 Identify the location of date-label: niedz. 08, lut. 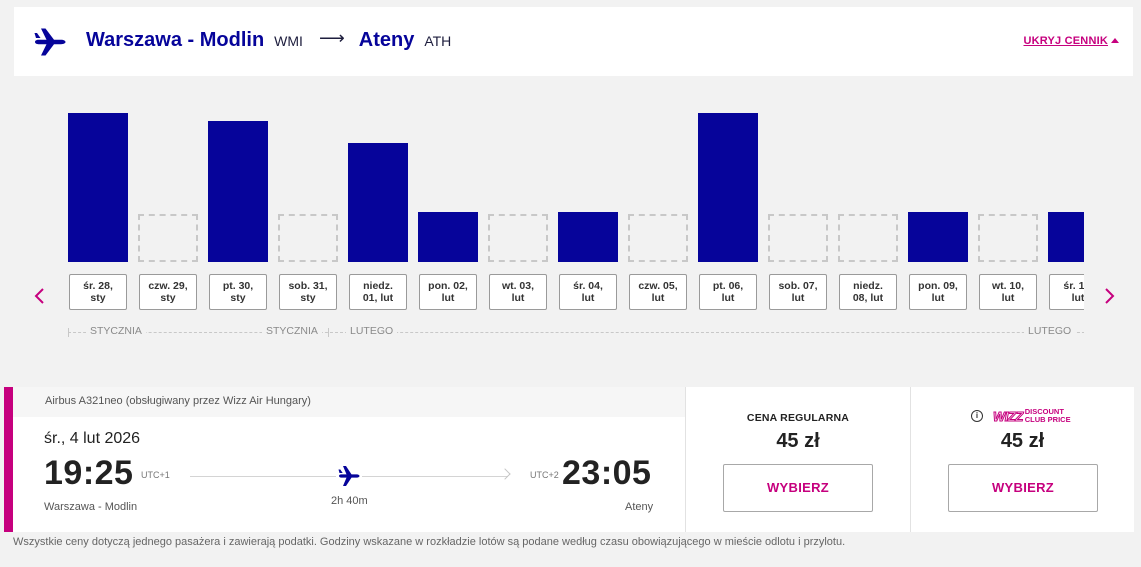
(868, 292).